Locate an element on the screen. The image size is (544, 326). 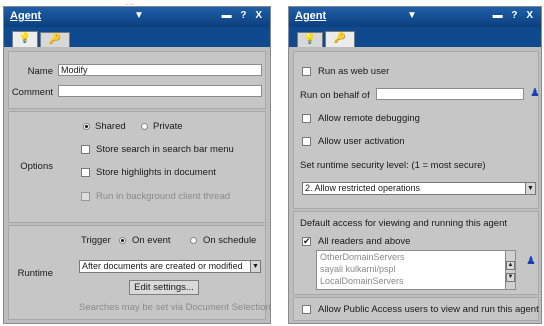
trigger-select-value: After documents are created or modified is located at coordinates (162, 266).